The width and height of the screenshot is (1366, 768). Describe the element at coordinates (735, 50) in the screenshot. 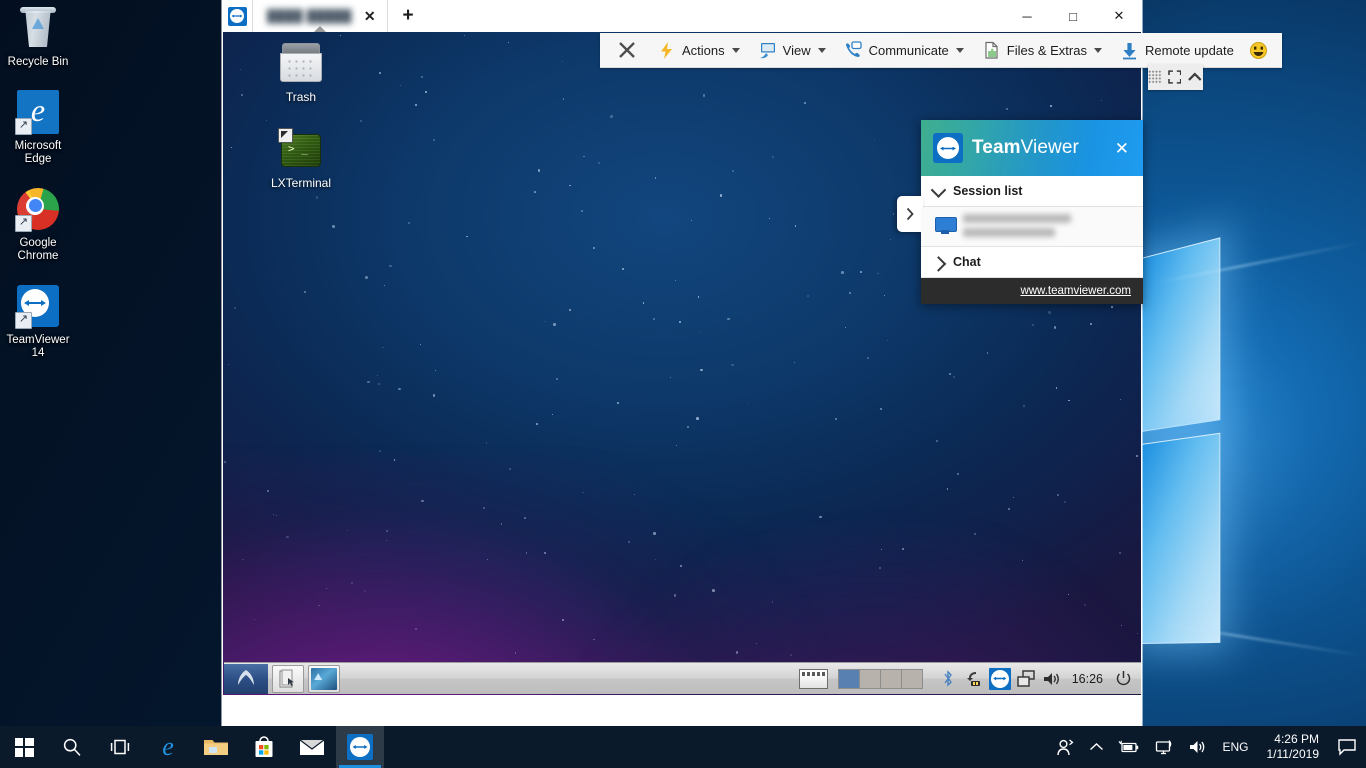

I see `chevron-down-icon` at that location.